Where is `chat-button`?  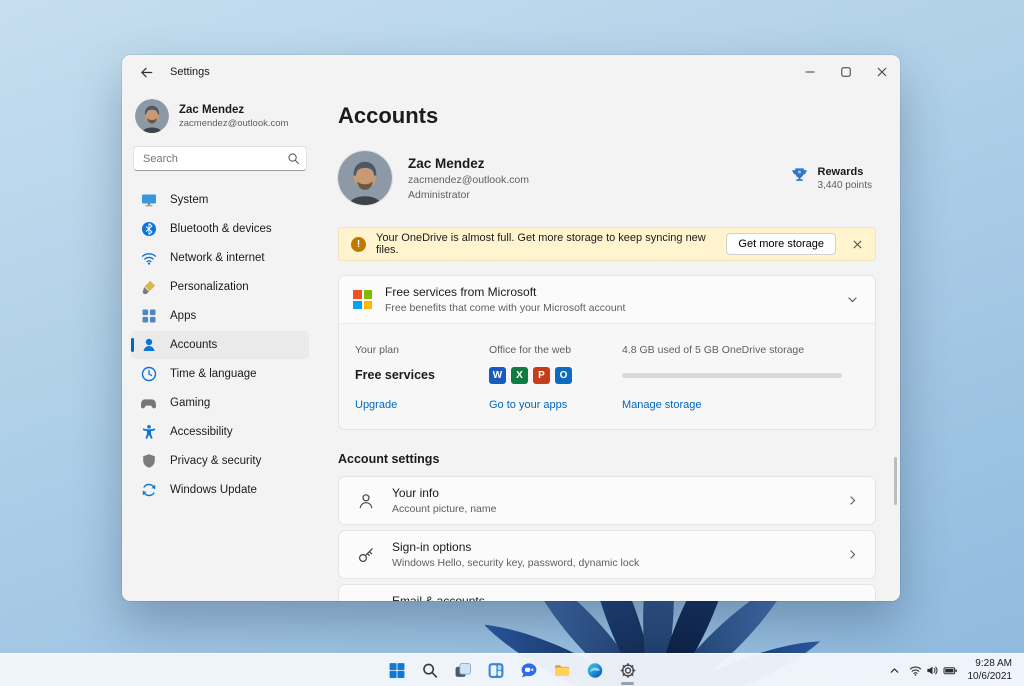 chat-button is located at coordinates (529, 670).